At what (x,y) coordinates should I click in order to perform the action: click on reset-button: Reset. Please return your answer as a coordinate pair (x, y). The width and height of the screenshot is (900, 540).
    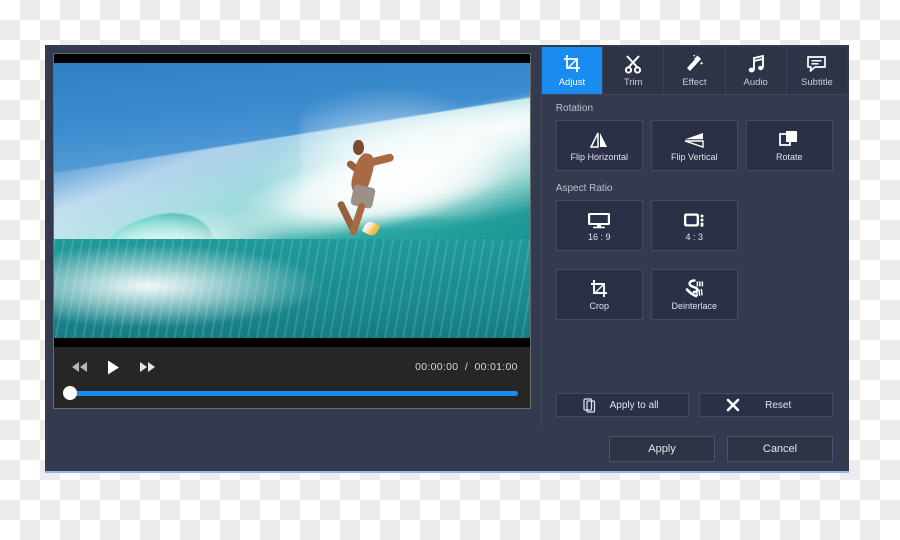
    Looking at the image, I should click on (766, 405).